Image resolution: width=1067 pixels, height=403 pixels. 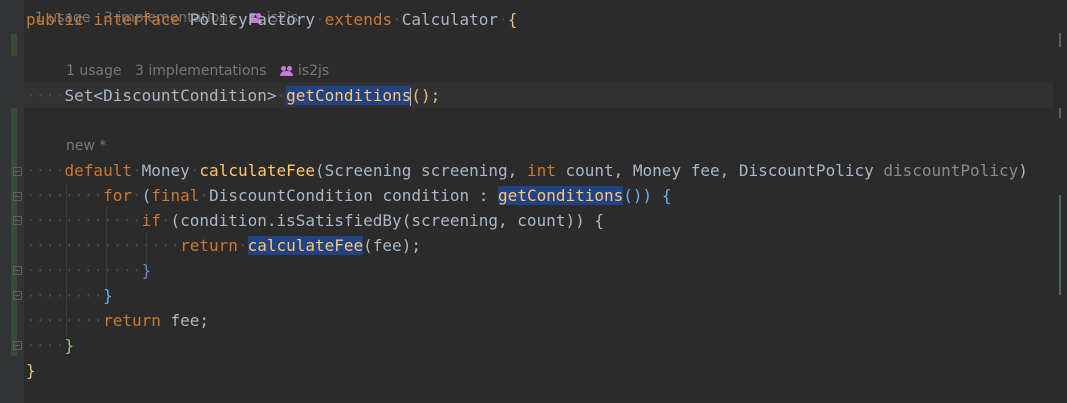 I want to click on implementations-hint: 3 implementations, so click(x=201, y=71).